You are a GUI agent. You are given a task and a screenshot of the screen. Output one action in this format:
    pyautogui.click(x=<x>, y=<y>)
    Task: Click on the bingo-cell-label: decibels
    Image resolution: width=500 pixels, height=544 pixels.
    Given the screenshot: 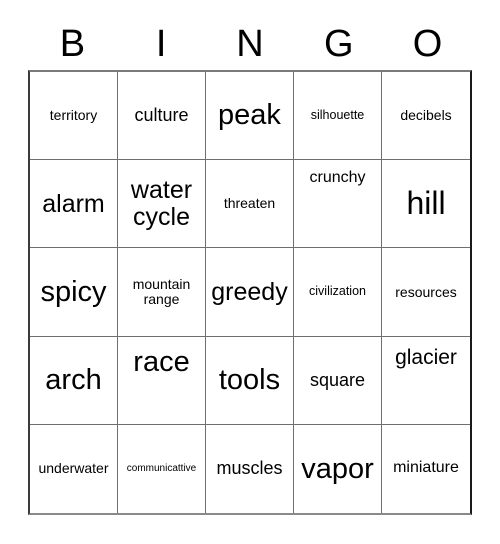 What is the action you would take?
    pyautogui.click(x=426, y=115)
    